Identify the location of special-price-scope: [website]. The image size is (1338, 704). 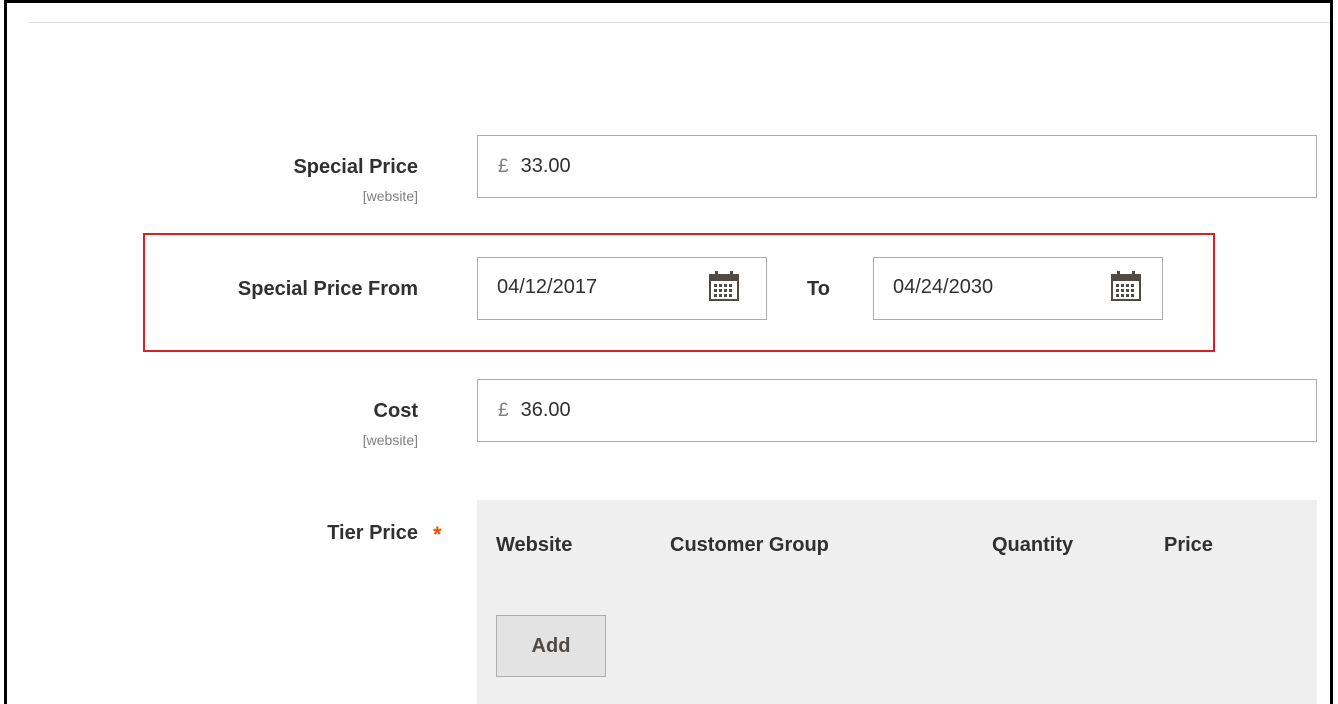
(390, 196).